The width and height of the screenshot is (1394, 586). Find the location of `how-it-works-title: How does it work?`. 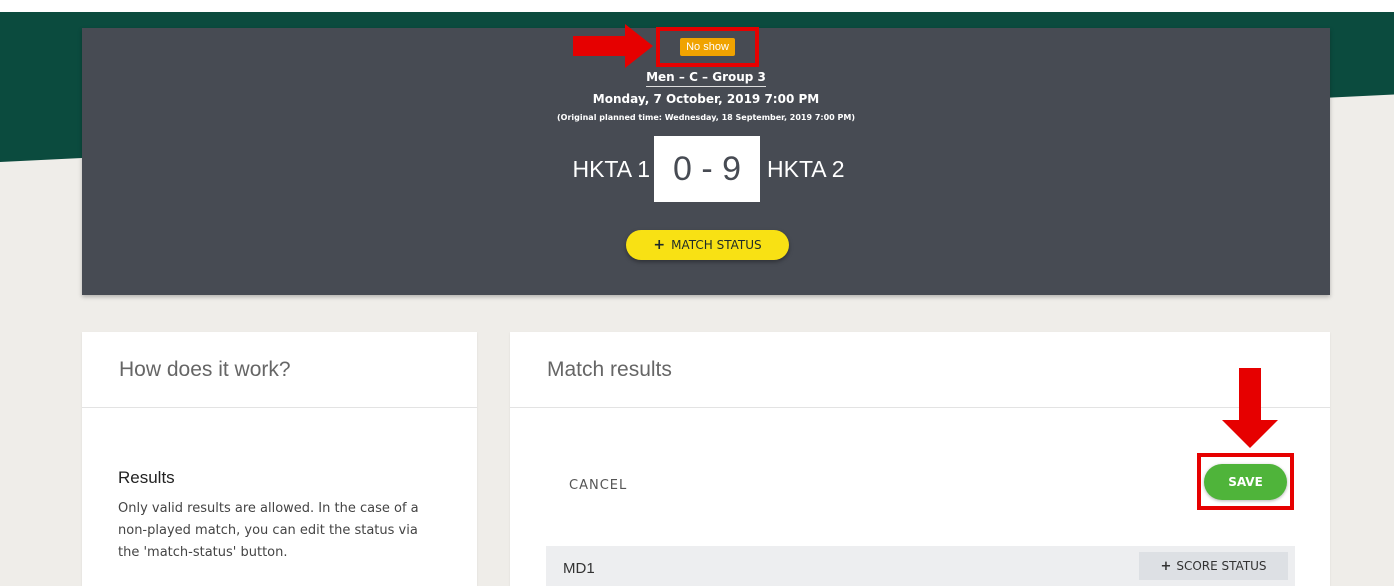

how-it-works-title: How does it work? is located at coordinates (279, 370).